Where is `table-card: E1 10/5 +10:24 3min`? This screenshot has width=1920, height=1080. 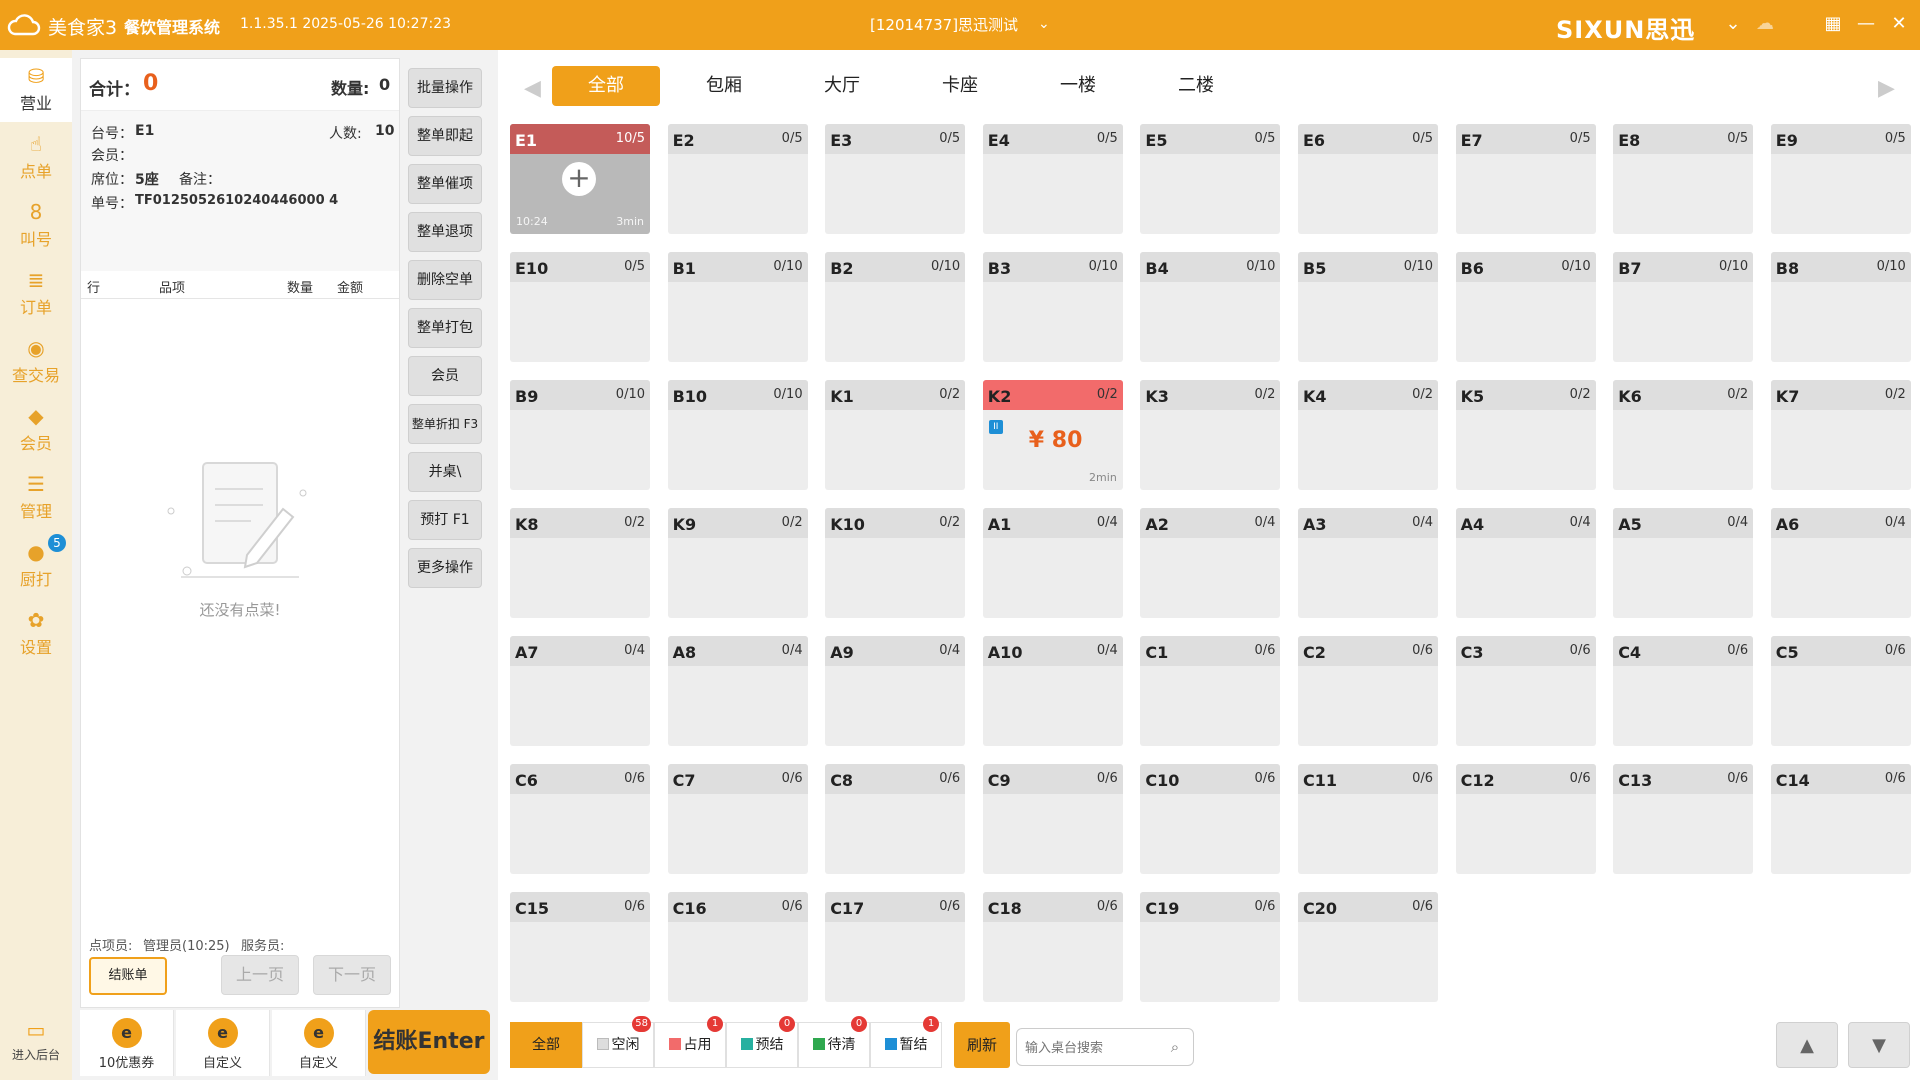
table-card: E1 10/5 +10:24 3min is located at coordinates (580, 179).